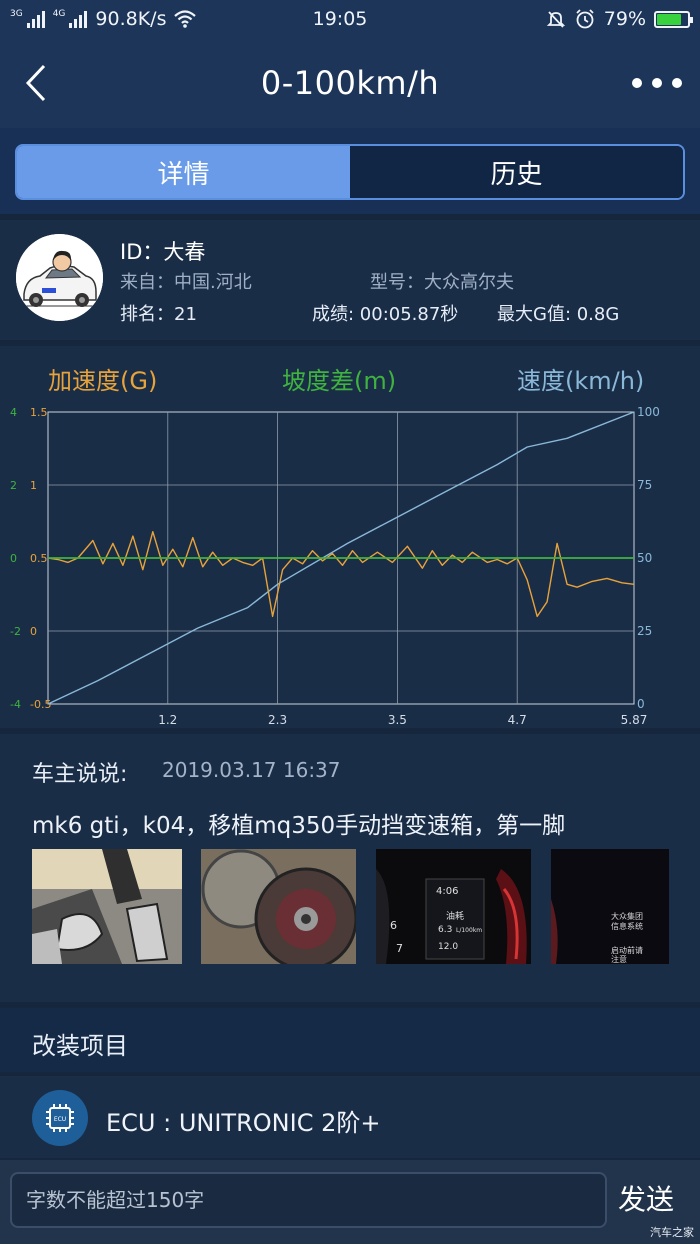 This screenshot has height=1244, width=700. I want to click on photo-pedals, so click(107, 906).